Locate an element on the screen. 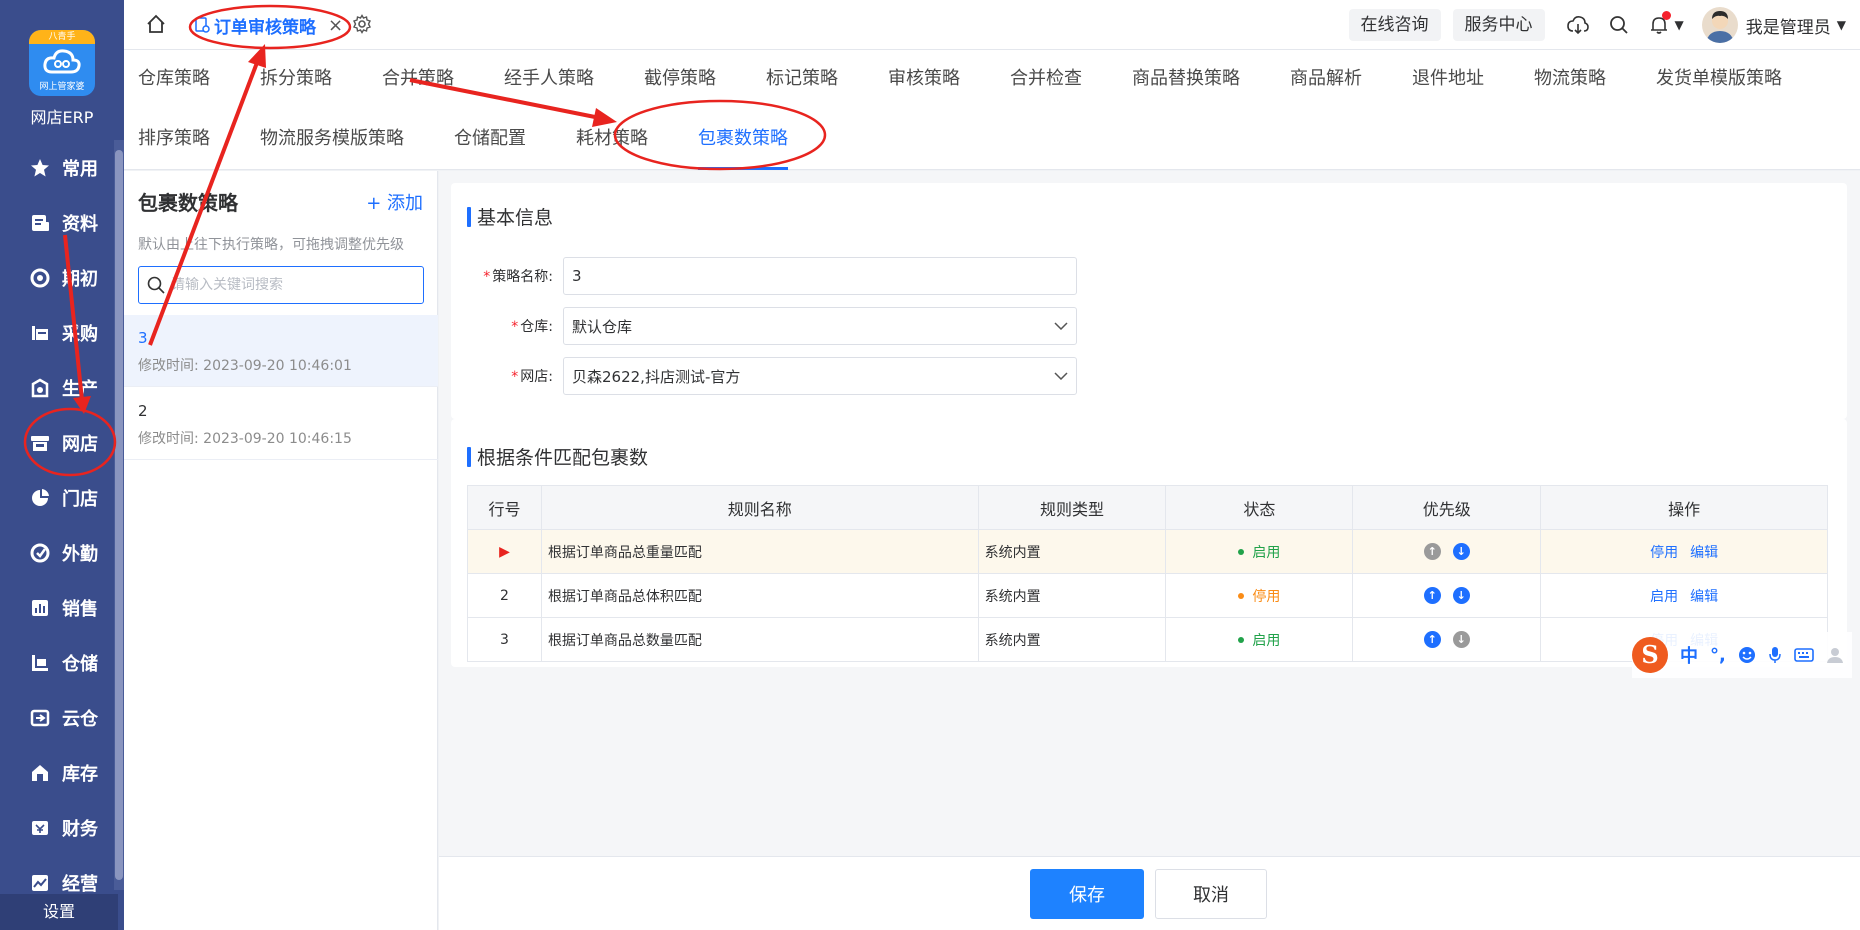 The width and height of the screenshot is (1860, 930). tab-merge-strategy: 合并策略 is located at coordinates (418, 77).